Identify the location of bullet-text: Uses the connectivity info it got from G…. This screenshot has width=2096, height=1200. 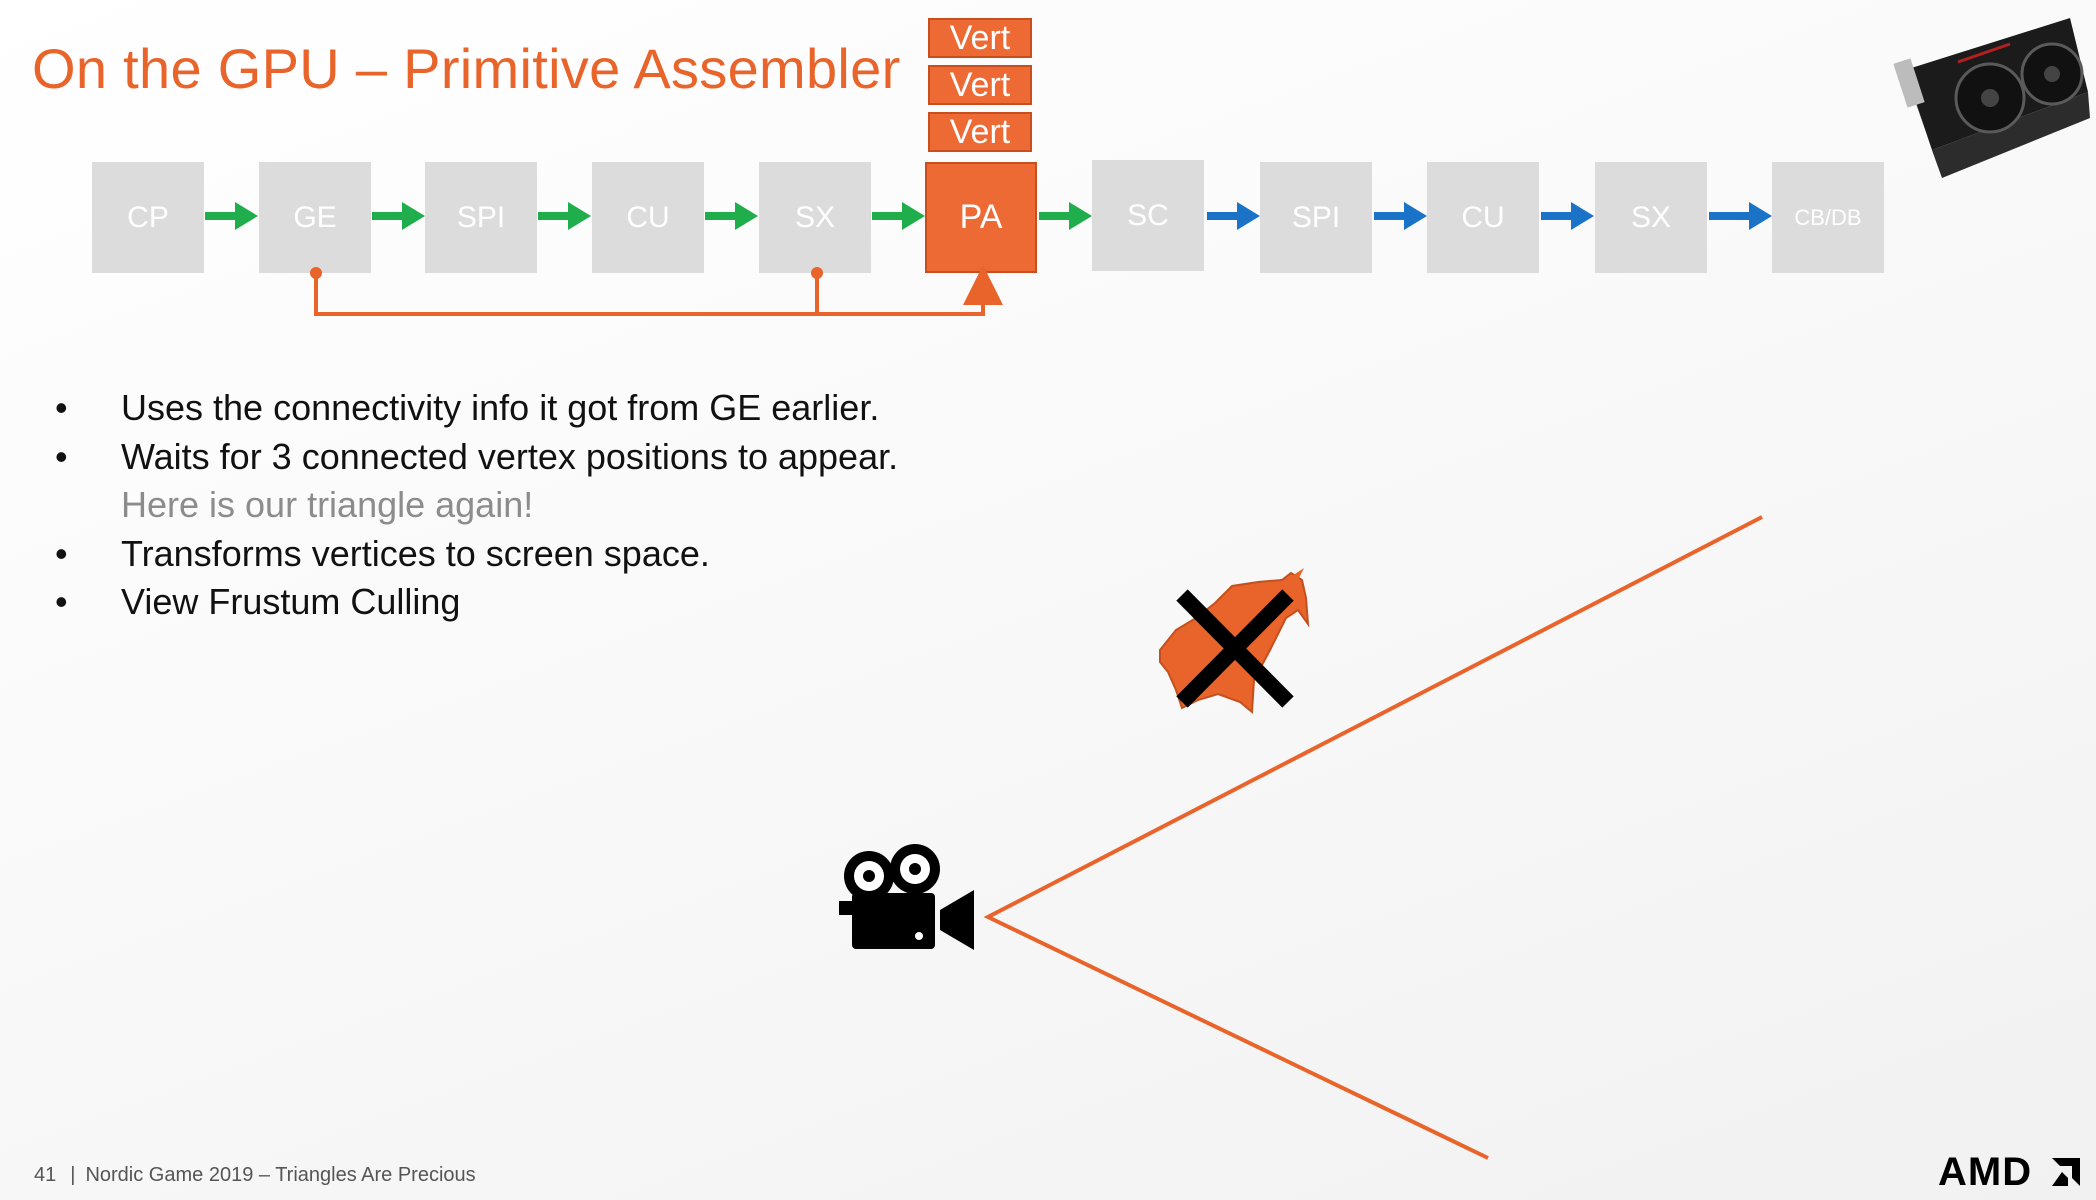
(500, 407).